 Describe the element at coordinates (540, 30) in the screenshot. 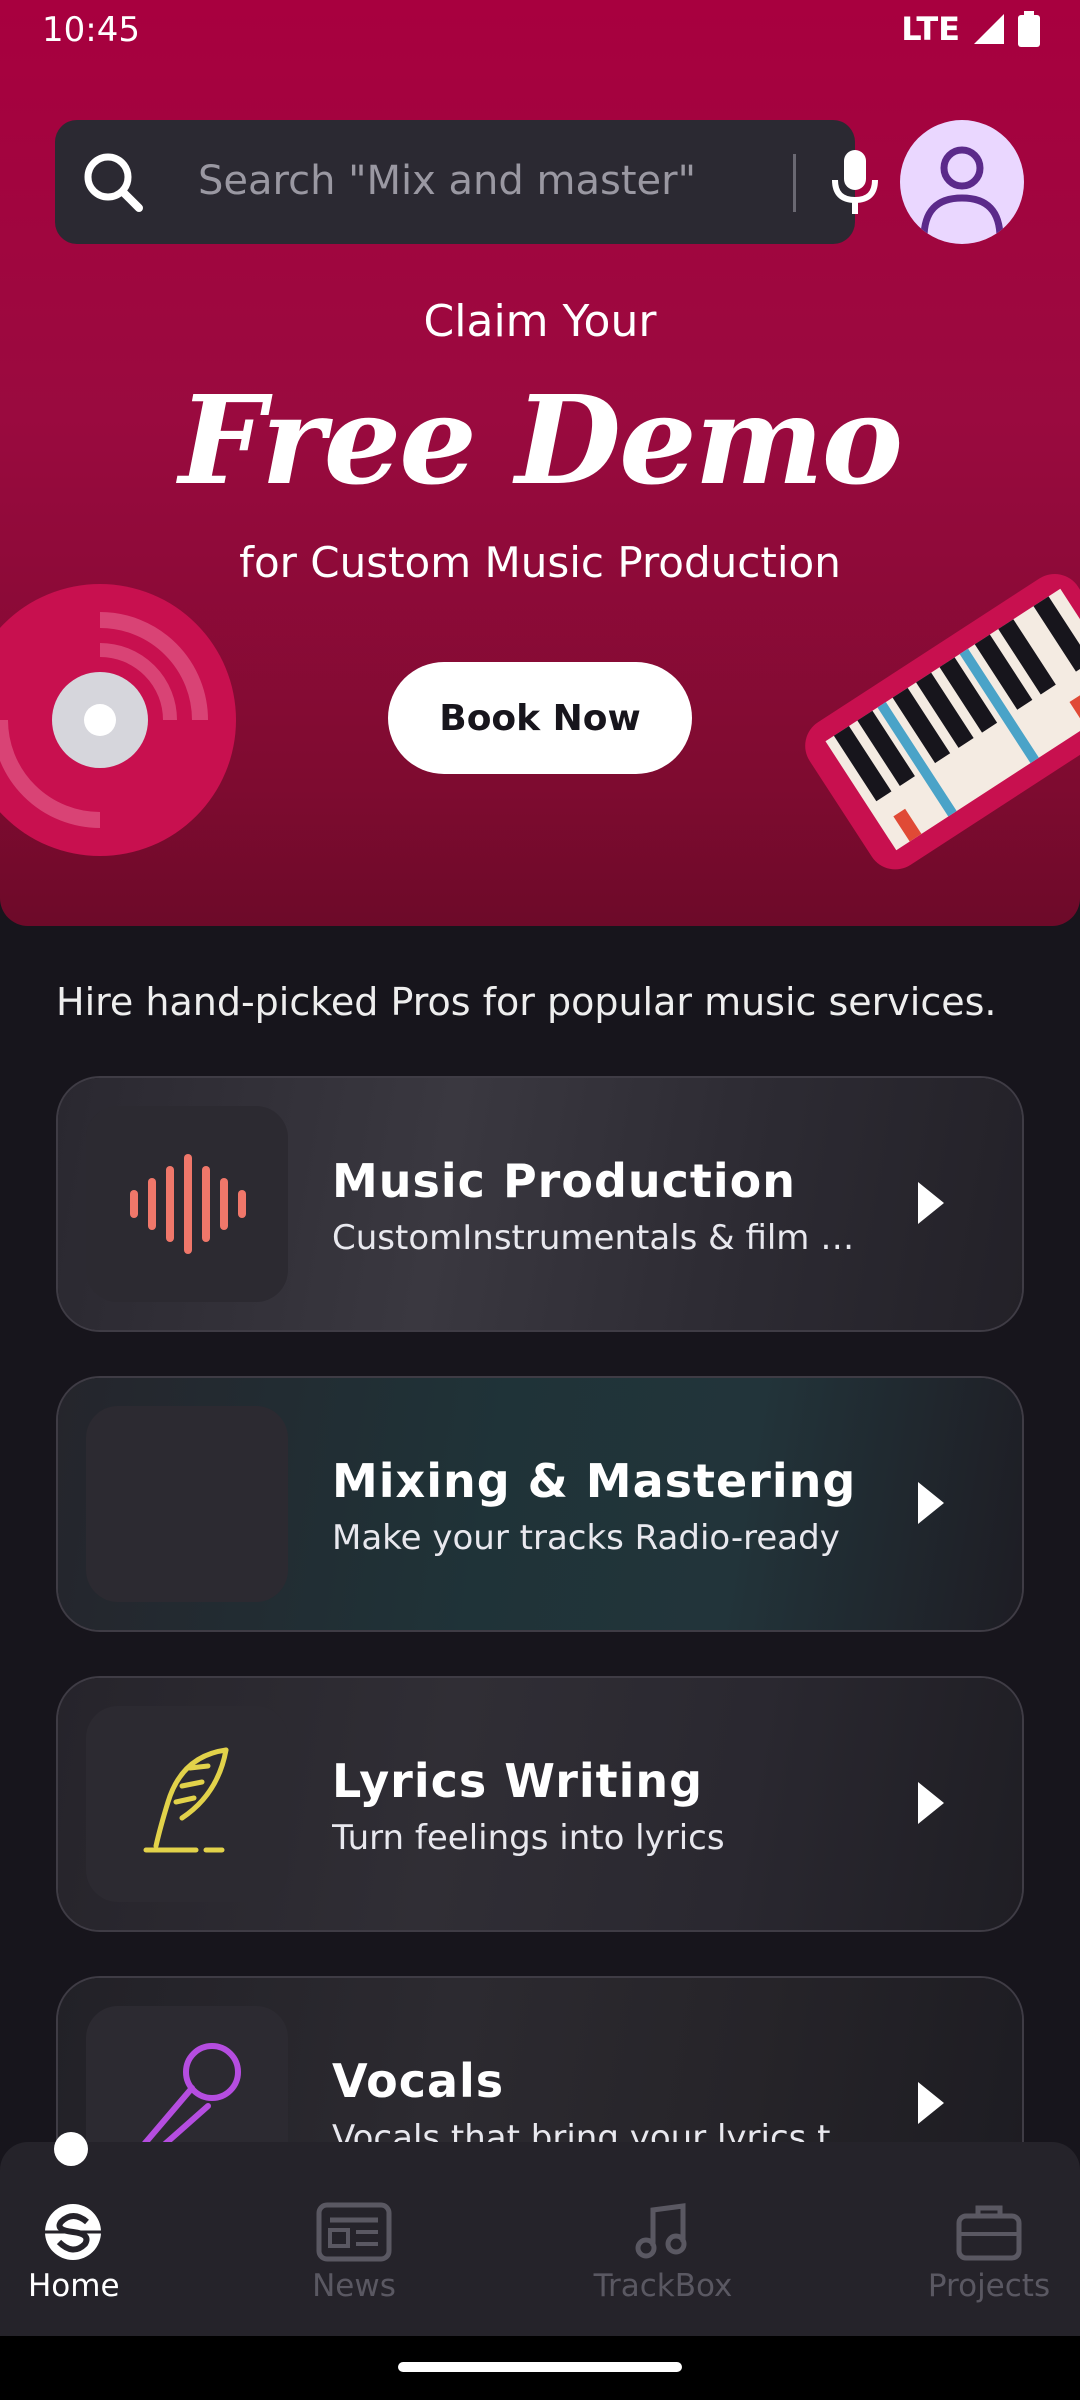

I see `status-bar: 10:45 LTE` at that location.